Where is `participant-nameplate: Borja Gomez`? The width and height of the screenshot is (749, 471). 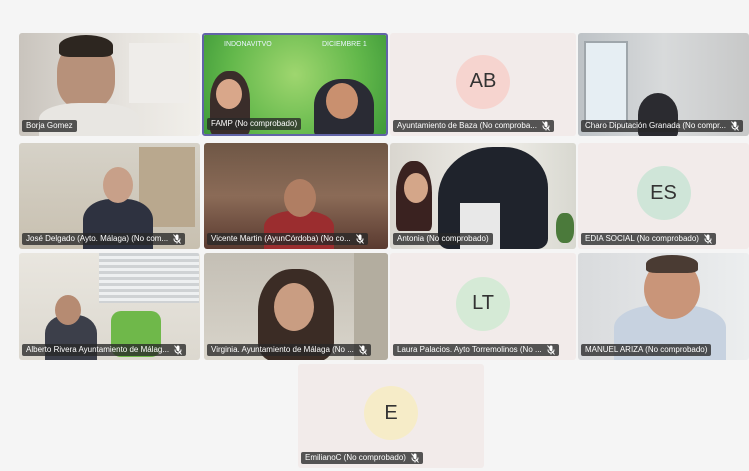 participant-nameplate: Borja Gomez is located at coordinates (49, 126).